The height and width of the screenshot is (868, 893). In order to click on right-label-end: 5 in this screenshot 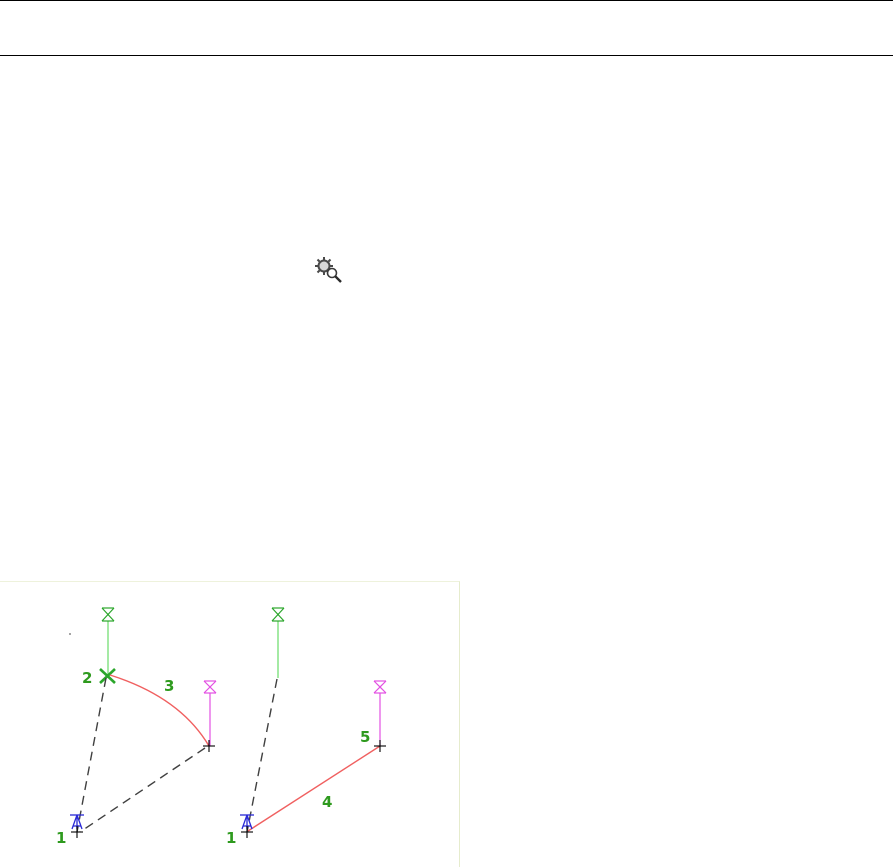, I will do `click(365, 737)`.